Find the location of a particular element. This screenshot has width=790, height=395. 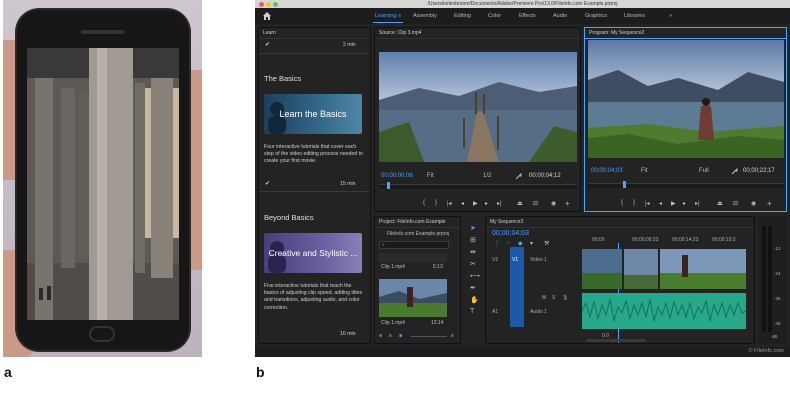

meter-unit: dB is located at coordinates (775, 336).